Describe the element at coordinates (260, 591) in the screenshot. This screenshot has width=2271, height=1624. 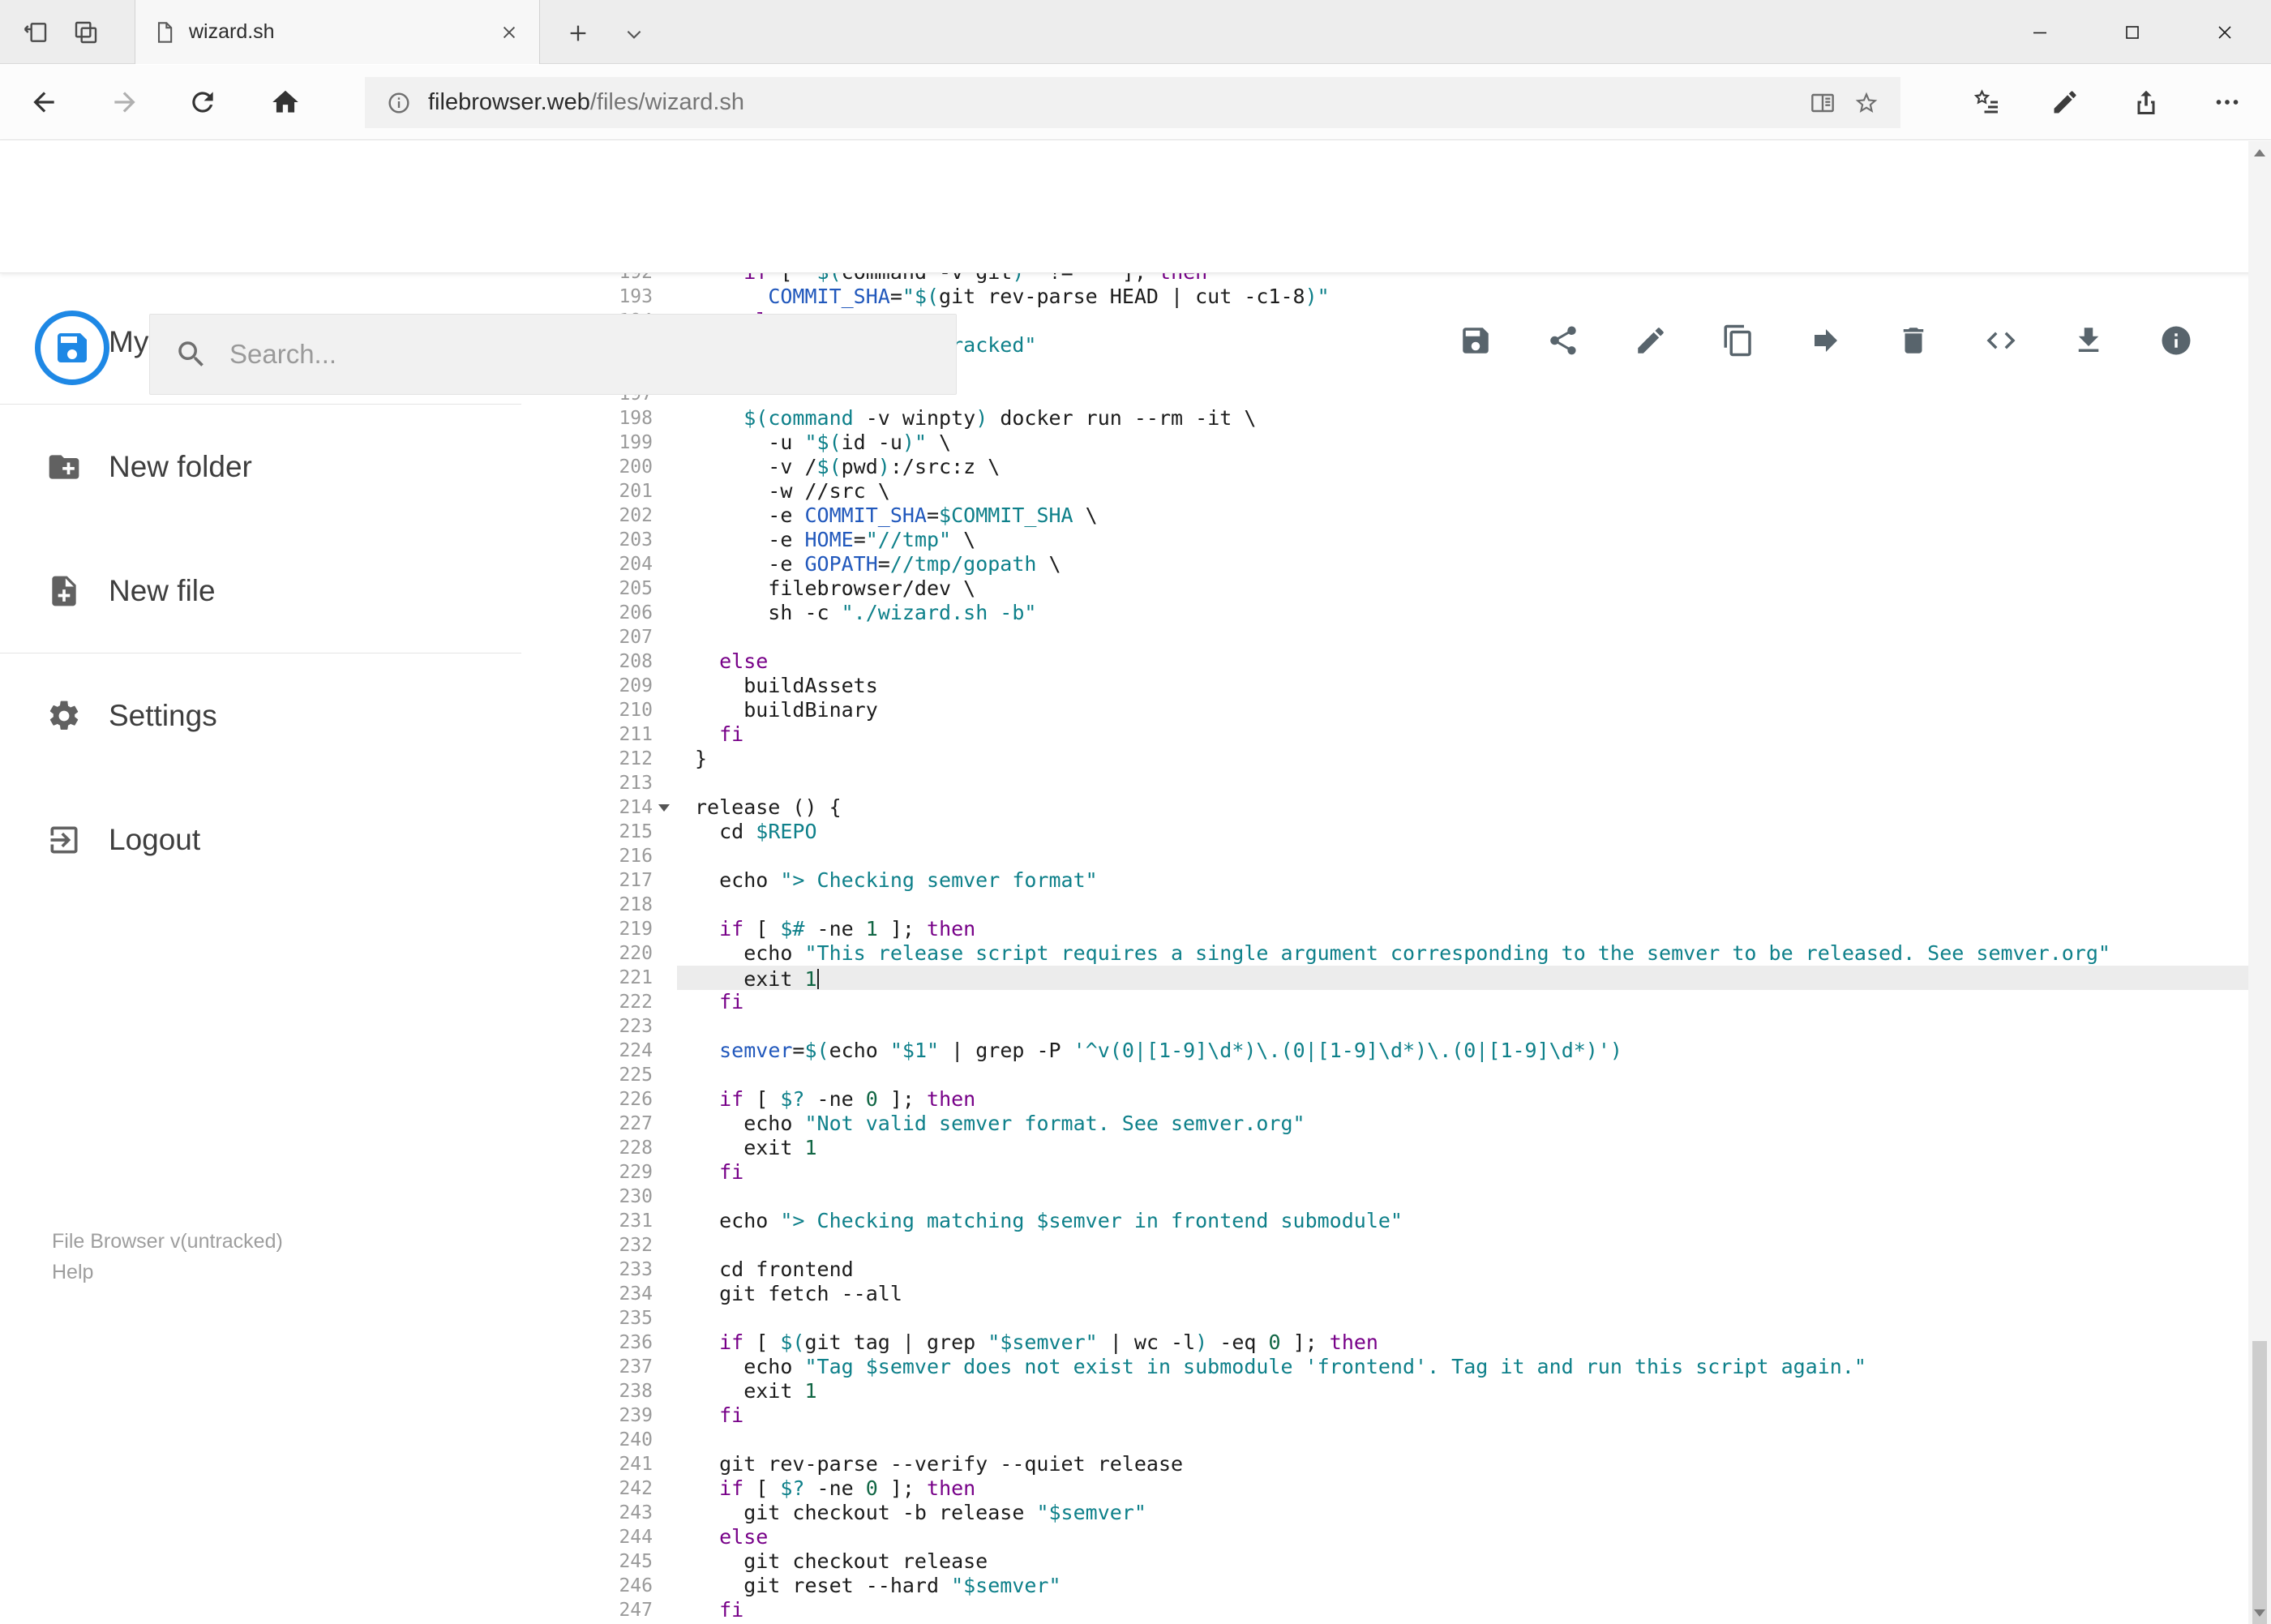
I see `sidebar-item-new-file: New file` at that location.